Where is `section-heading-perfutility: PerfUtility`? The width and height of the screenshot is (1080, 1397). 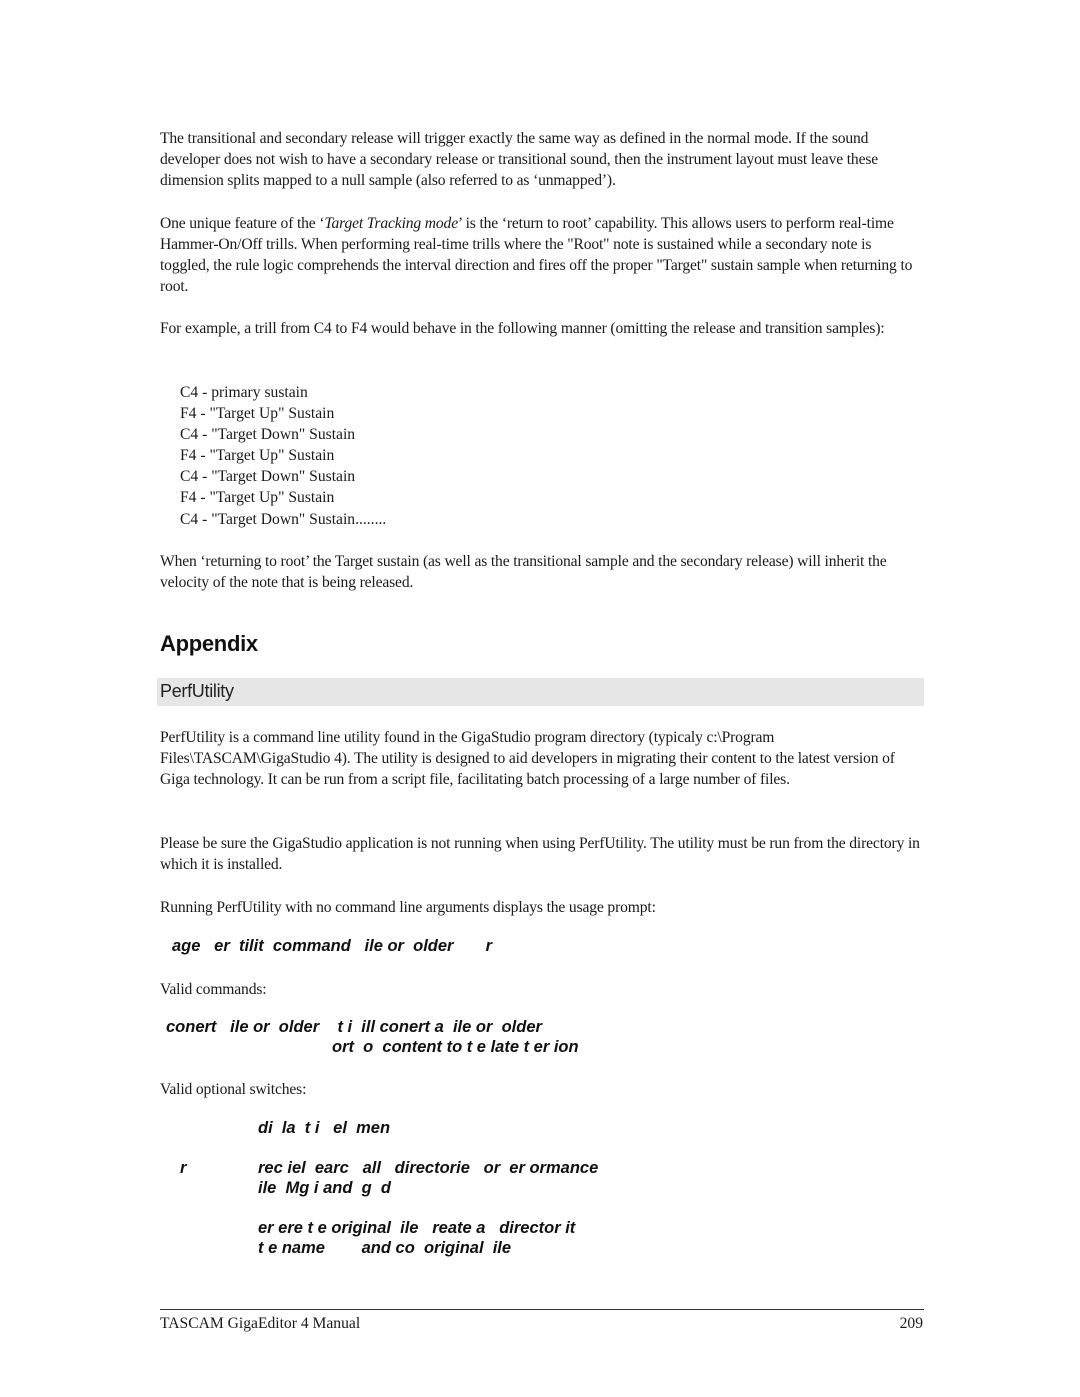 section-heading-perfutility: PerfUtility is located at coordinates (197, 691).